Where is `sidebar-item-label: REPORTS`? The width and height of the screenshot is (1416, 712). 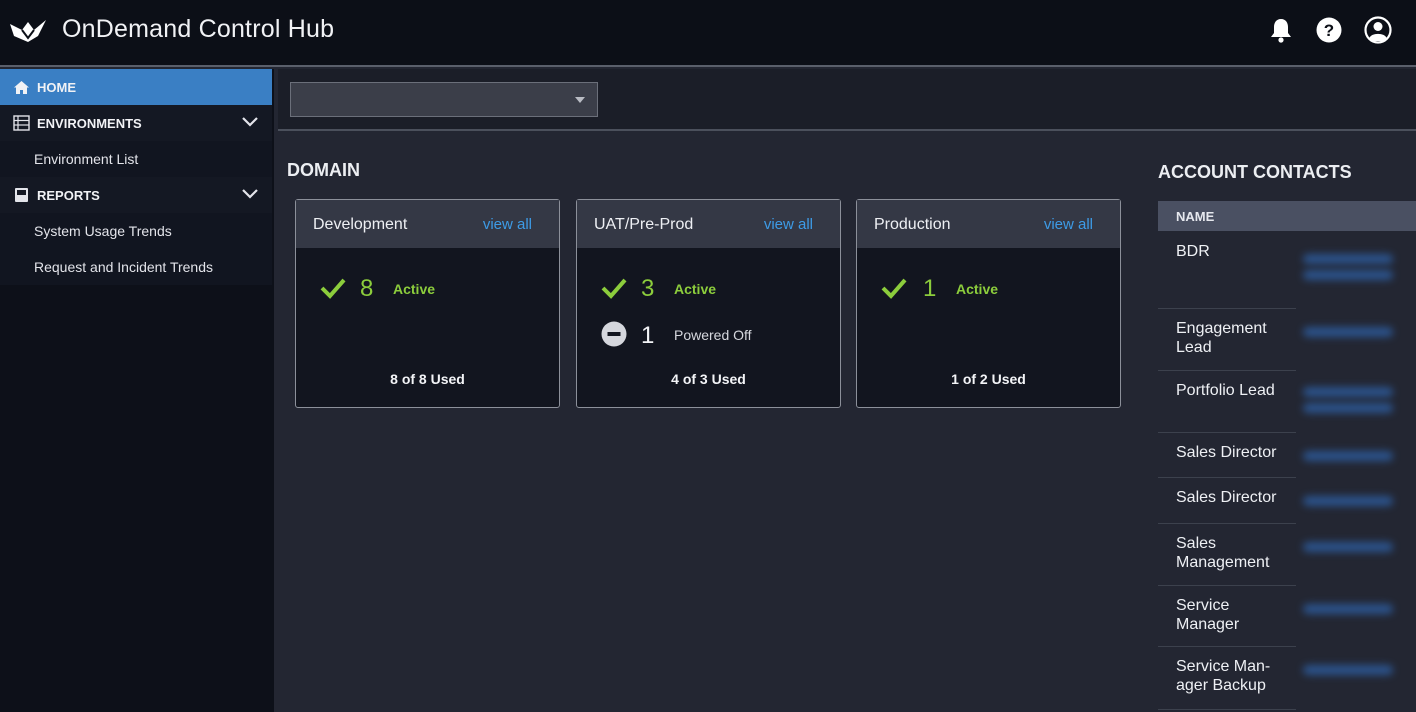
sidebar-item-label: REPORTS is located at coordinates (68, 195).